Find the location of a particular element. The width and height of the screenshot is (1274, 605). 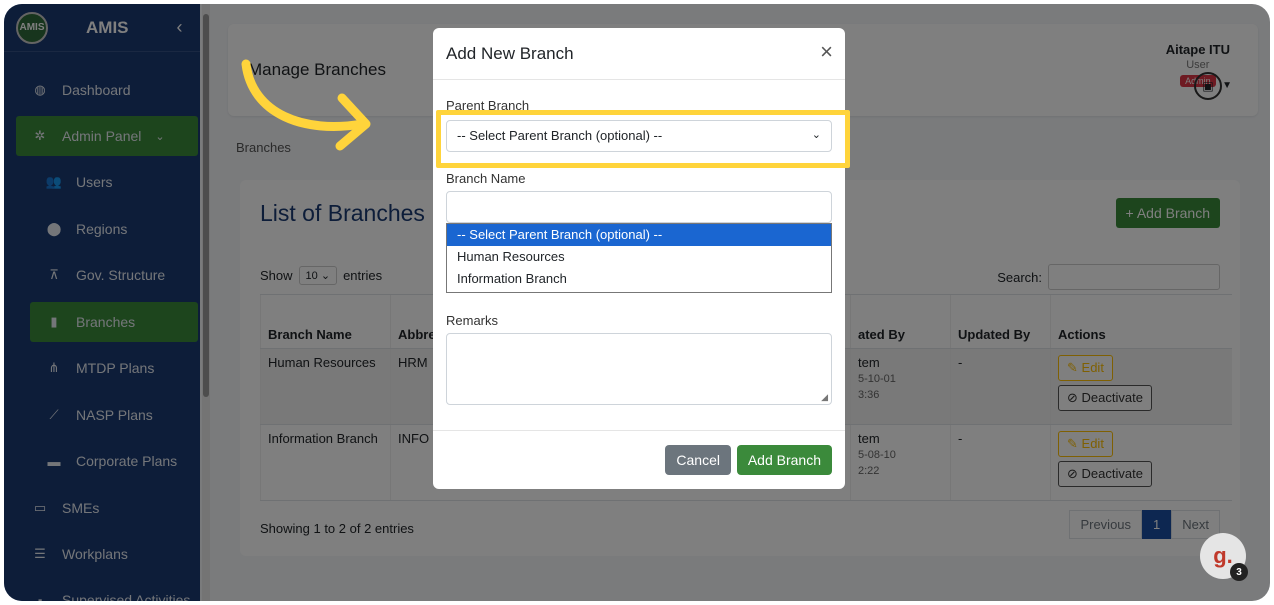

modal-title: Add New Branch is located at coordinates (510, 53).